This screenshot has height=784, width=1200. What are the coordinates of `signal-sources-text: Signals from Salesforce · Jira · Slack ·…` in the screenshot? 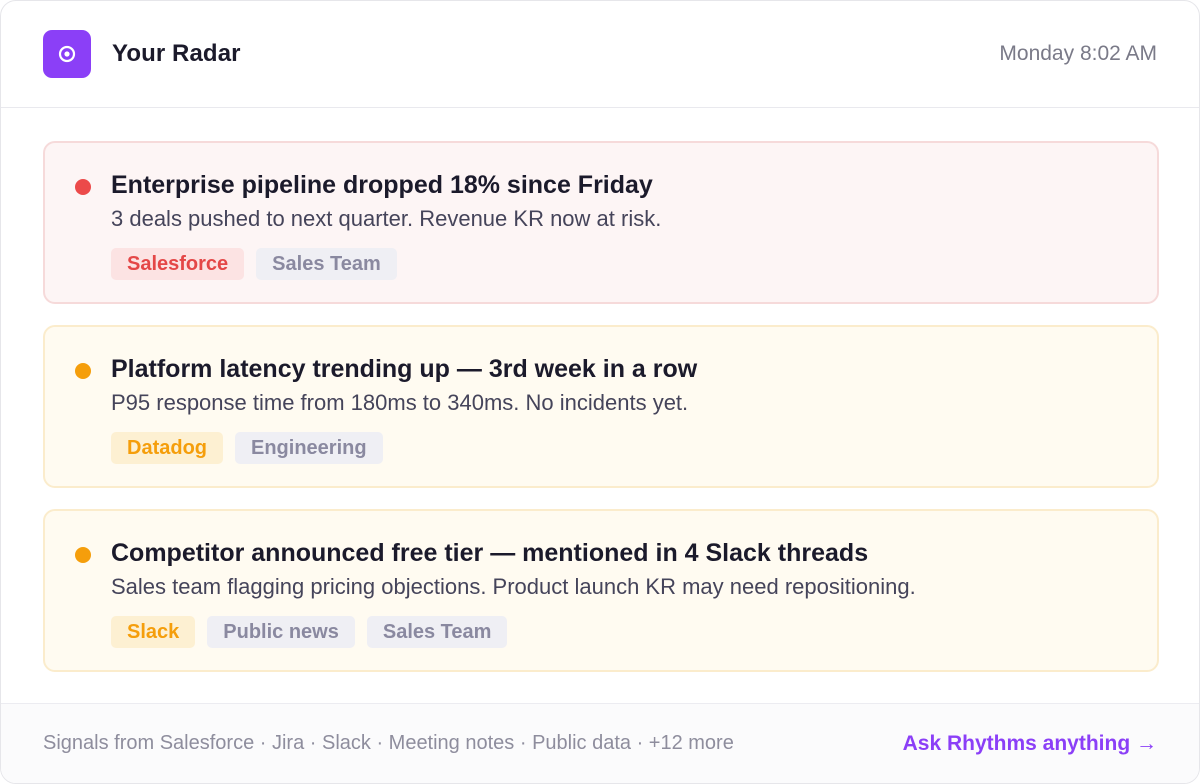 It's located at (388, 743).